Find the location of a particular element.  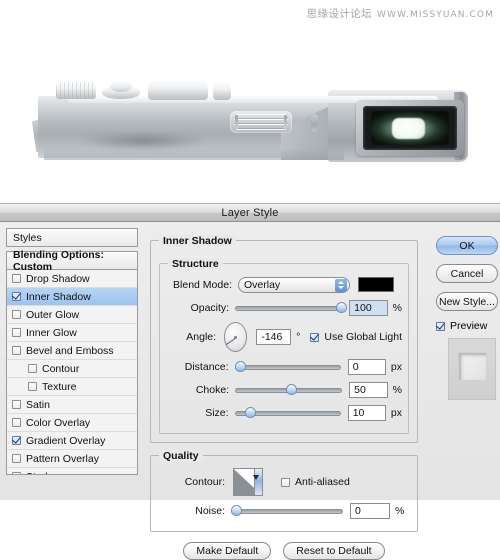

reset-to-default-button: Reset to Default is located at coordinates (334, 551).